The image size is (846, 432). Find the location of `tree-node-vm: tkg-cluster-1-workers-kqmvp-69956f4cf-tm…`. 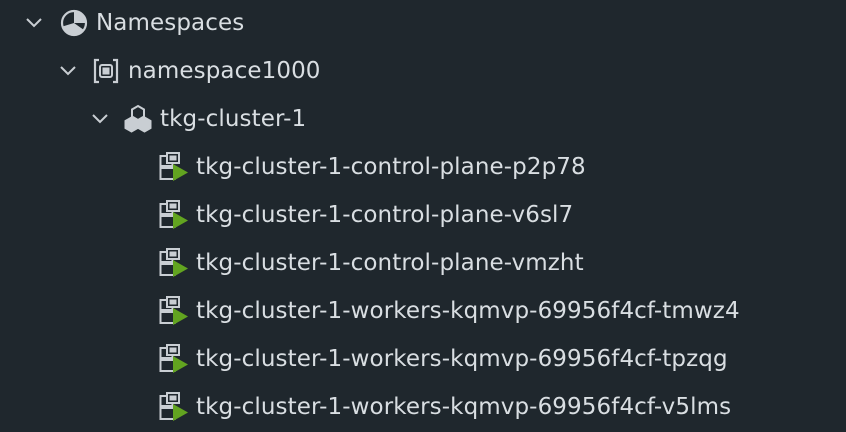

tree-node-vm: tkg-cluster-1-workers-kqmvp-69956f4cf-tm… is located at coordinates (423, 311).